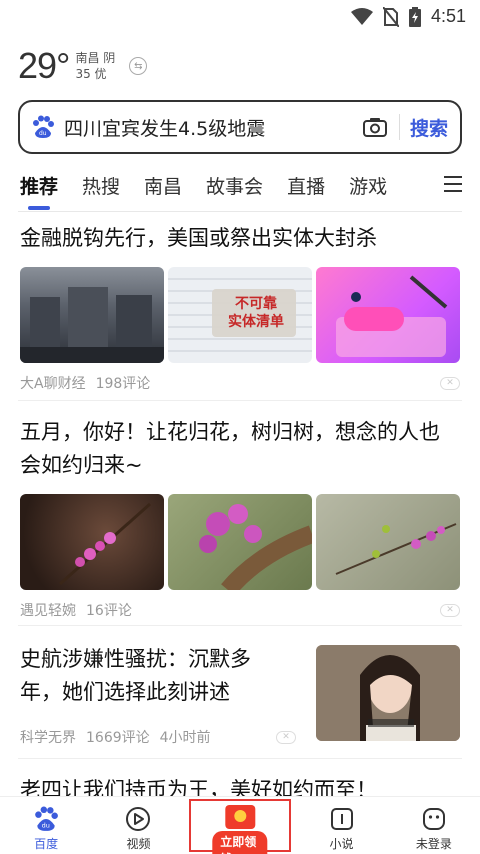 Image resolution: width=480 pixels, height=854 pixels. What do you see at coordinates (414, 16) in the screenshot?
I see `battery-icon` at bounding box center [414, 16].